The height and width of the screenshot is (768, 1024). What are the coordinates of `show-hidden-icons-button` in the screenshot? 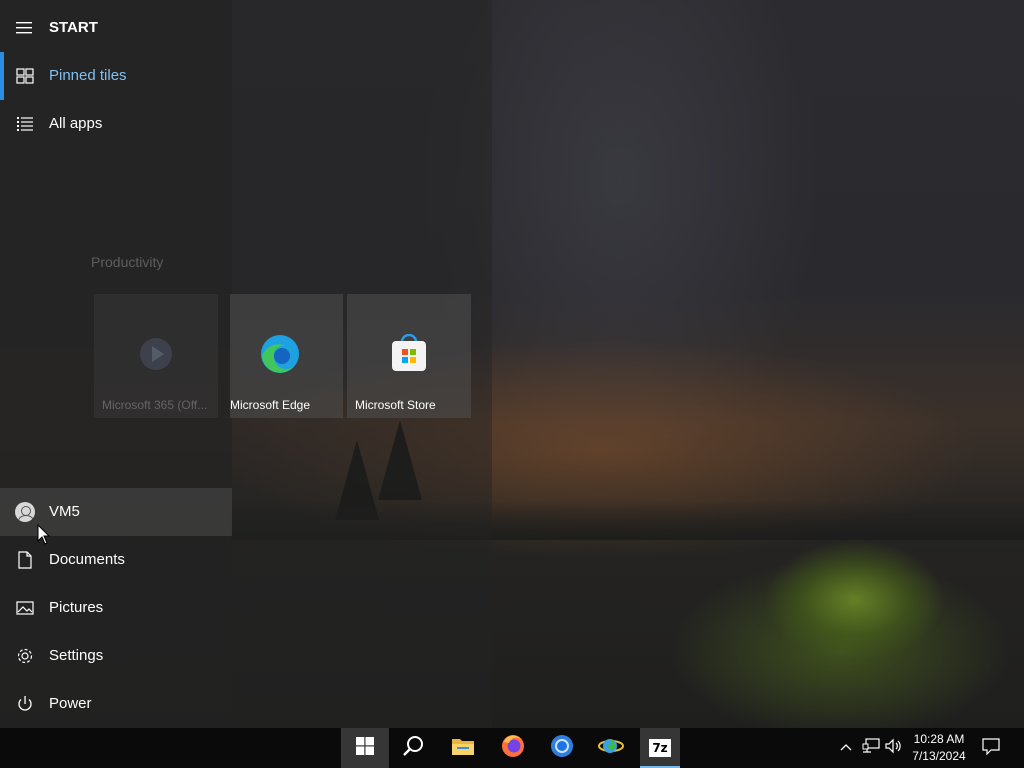 It's located at (846, 748).